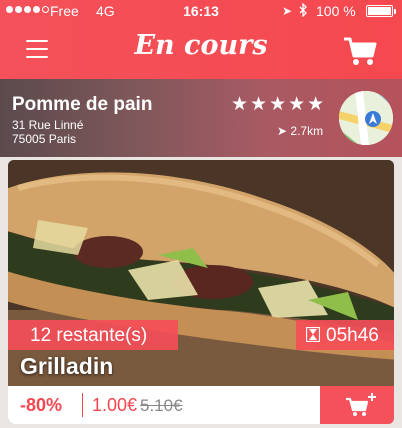 This screenshot has width=402, height=428. I want to click on distance-value: 2.7km, so click(307, 131).